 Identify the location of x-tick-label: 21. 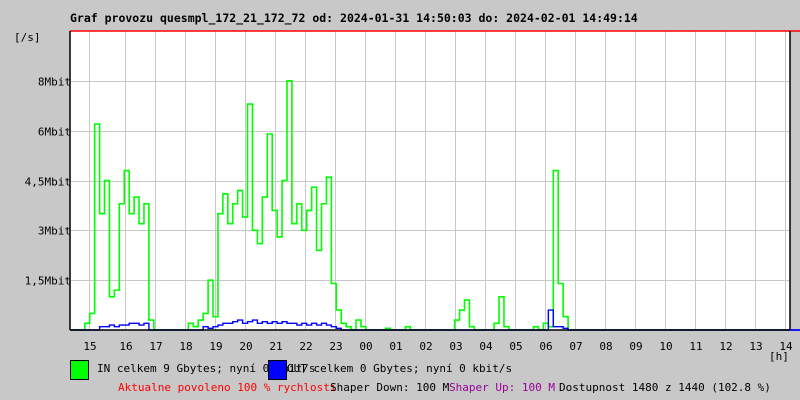
(275, 346).